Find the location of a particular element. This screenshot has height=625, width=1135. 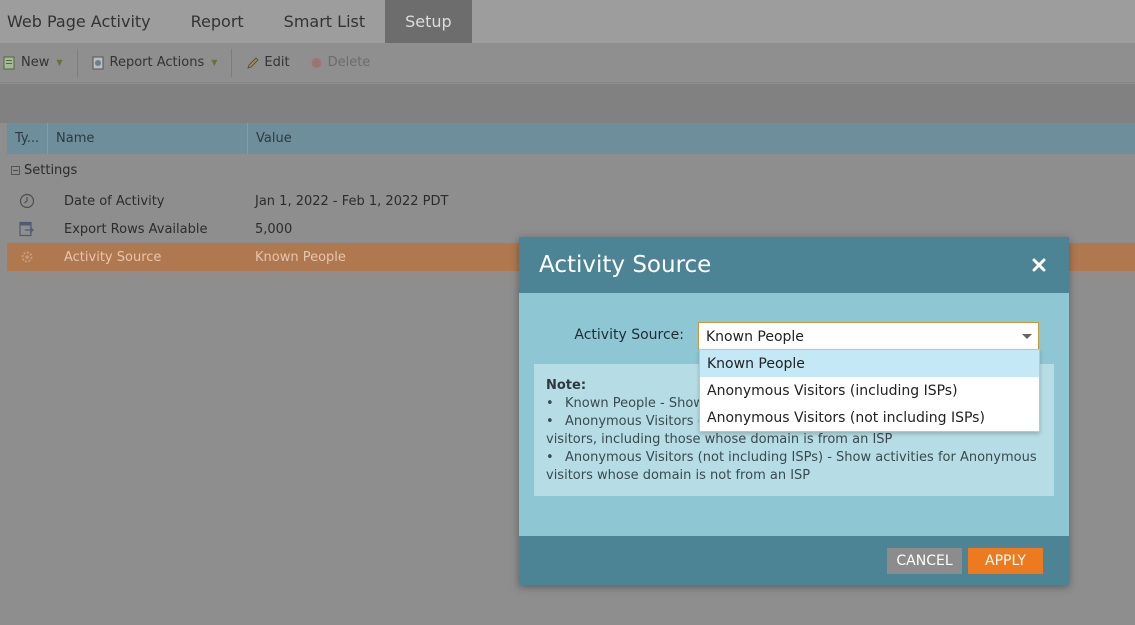

option-anonymous-including-isps: Anonymous Visitors (including ISPs) is located at coordinates (869, 390).